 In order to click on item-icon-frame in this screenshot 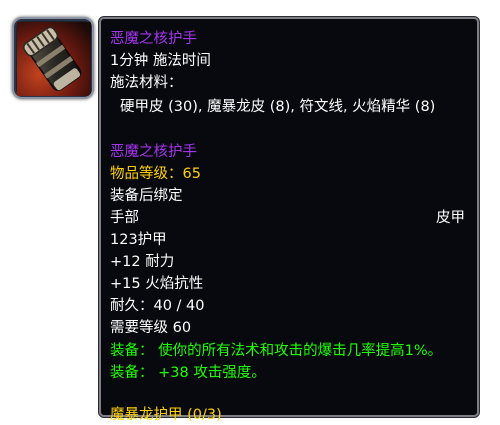, I will do `click(53, 58)`.